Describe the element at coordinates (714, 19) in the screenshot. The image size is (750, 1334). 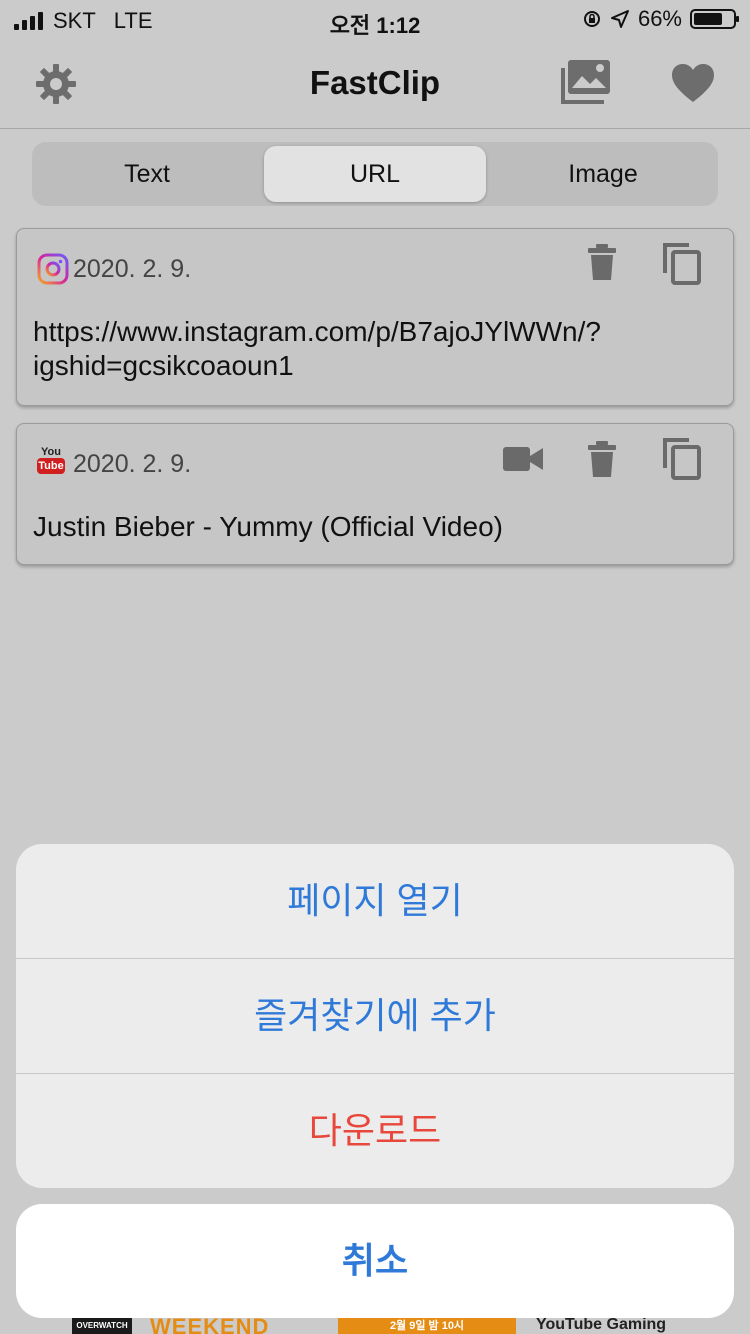
I see `battery-icon` at that location.